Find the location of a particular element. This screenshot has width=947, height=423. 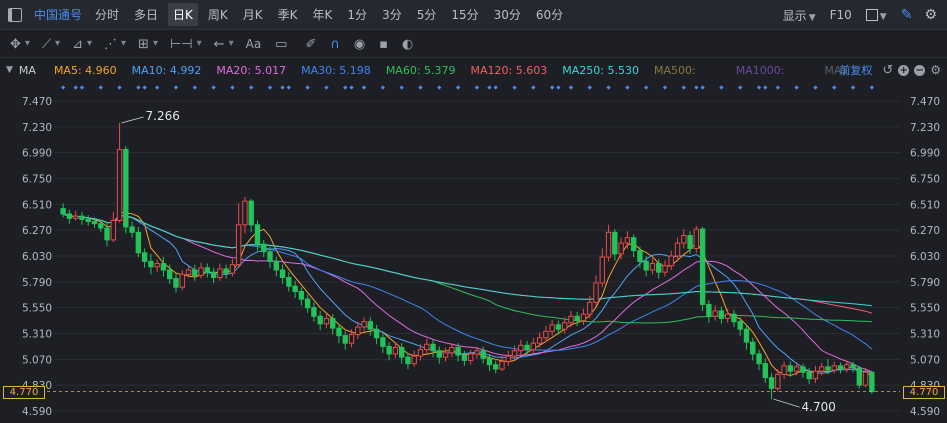

display-menu: 显示 ▼ is located at coordinates (799, 15).